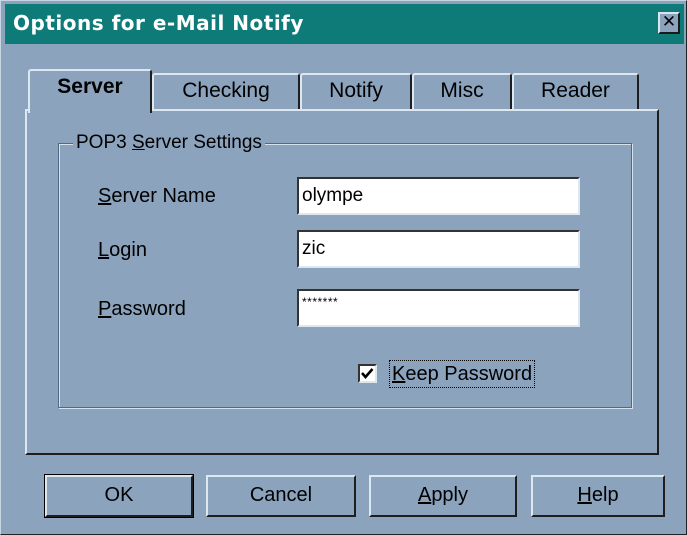 The image size is (687, 535). I want to click on checkmark-icon, so click(367, 373).